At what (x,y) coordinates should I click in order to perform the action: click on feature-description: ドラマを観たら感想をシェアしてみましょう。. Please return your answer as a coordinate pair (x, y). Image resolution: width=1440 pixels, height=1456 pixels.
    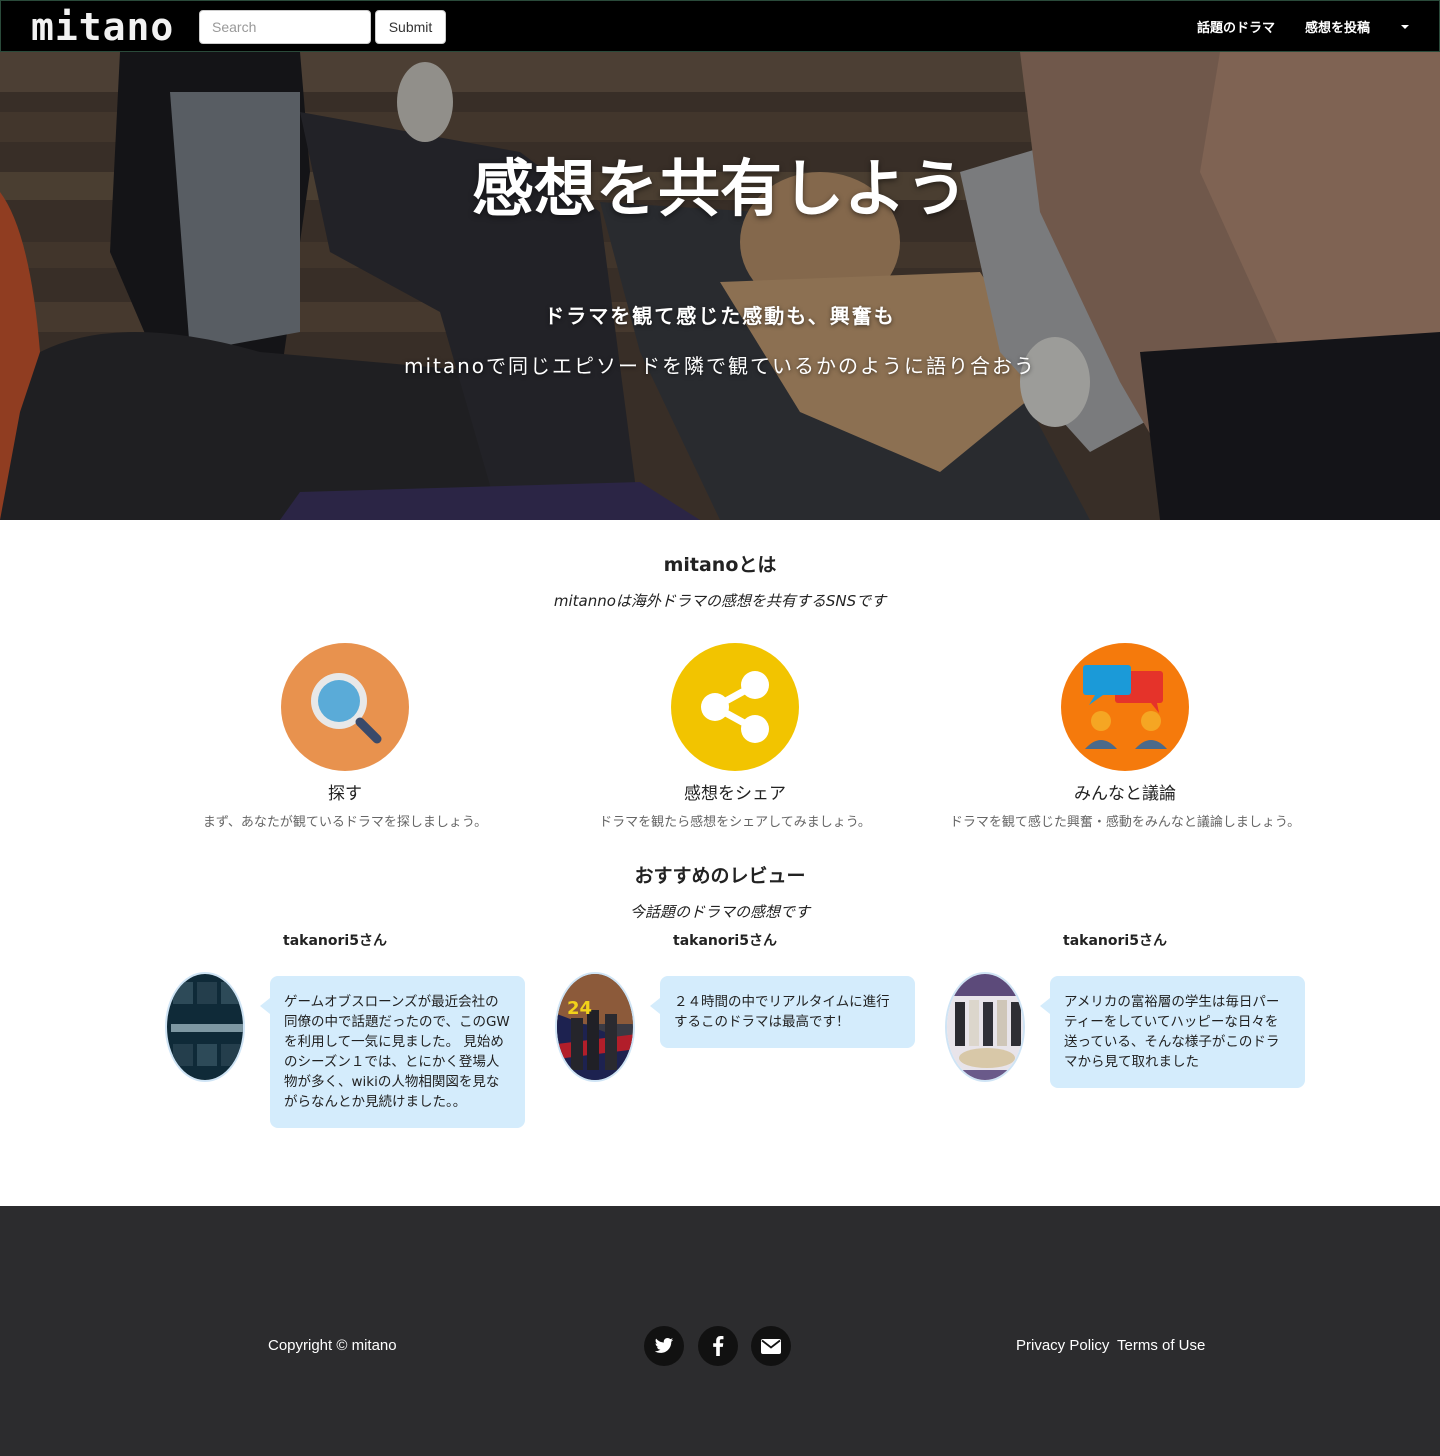
    Looking at the image, I should click on (735, 822).